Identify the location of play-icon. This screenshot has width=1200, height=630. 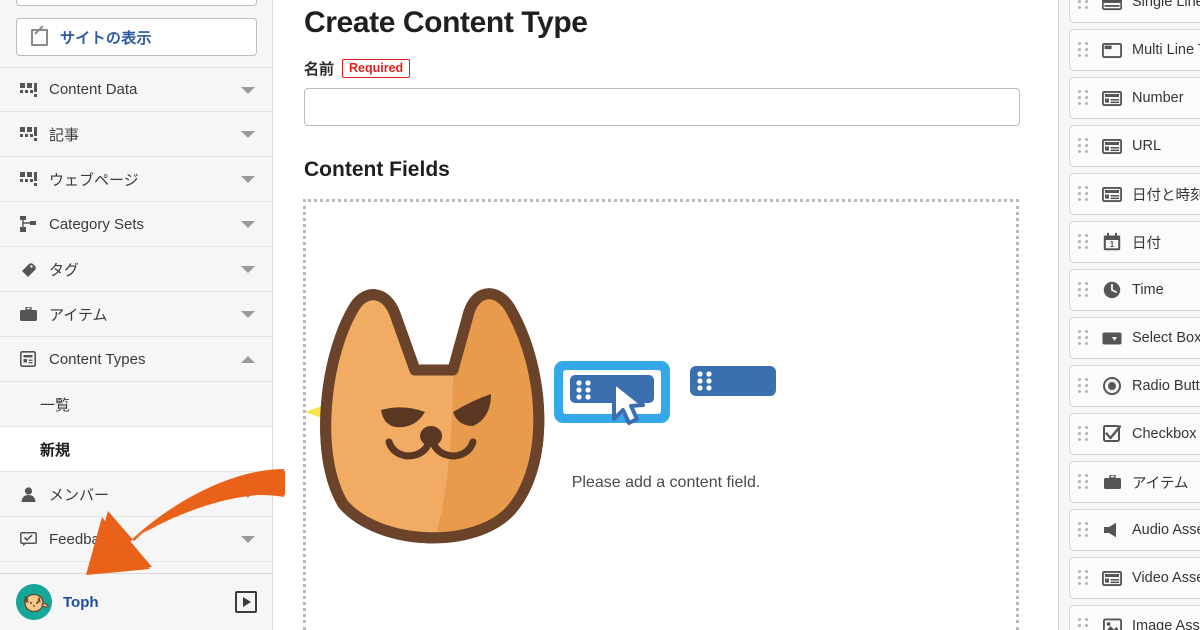
(246, 602).